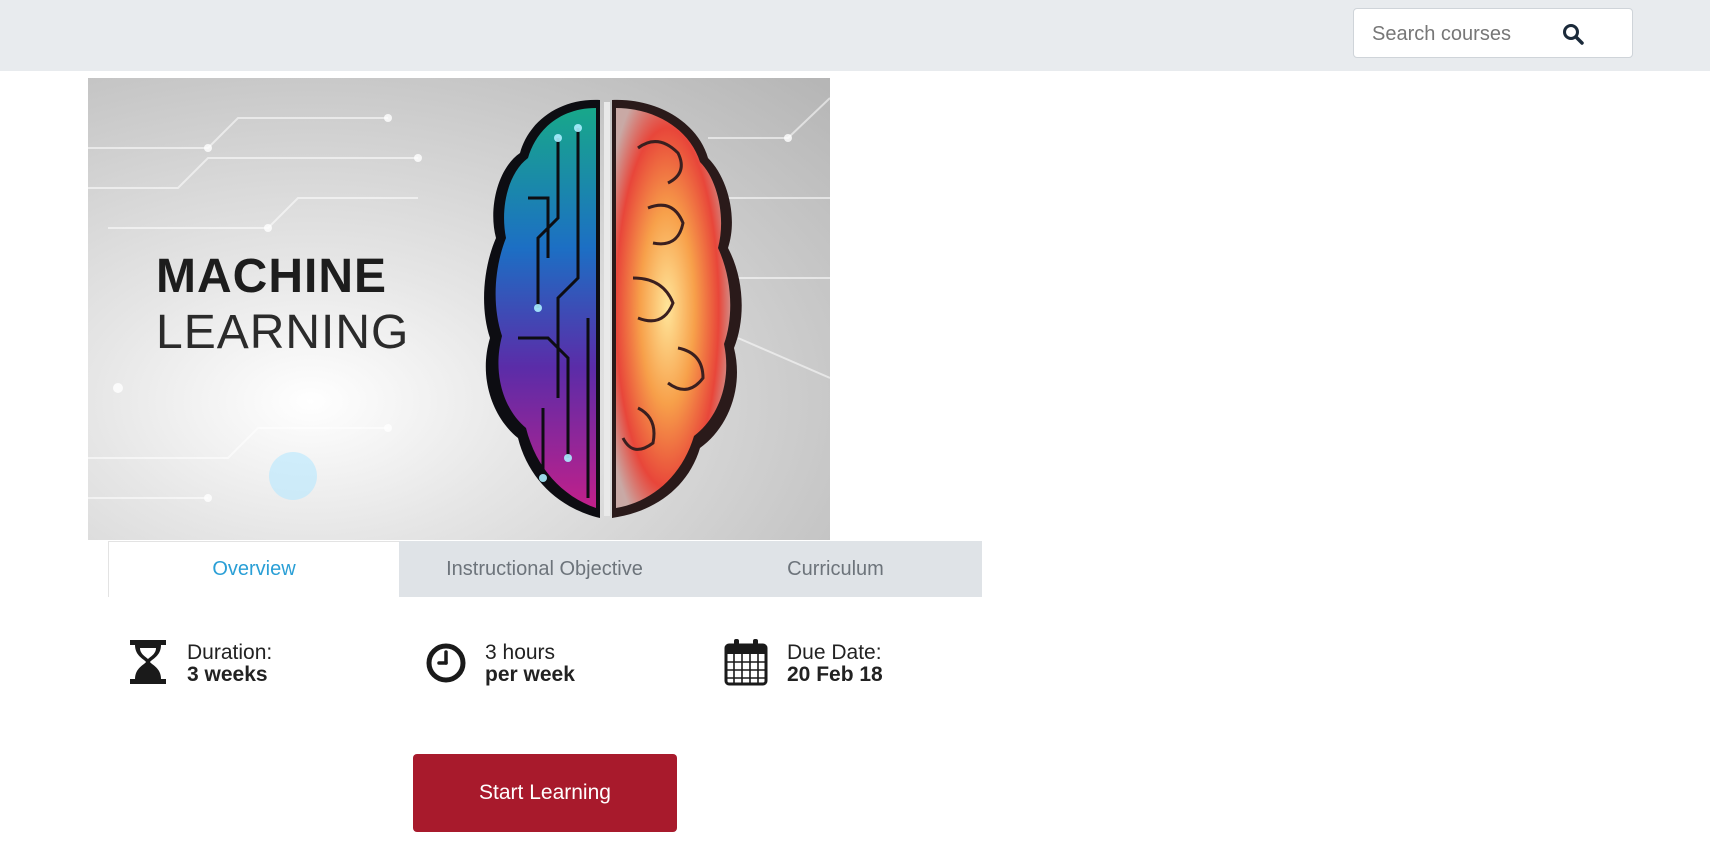  I want to click on clock-icon, so click(446, 663).